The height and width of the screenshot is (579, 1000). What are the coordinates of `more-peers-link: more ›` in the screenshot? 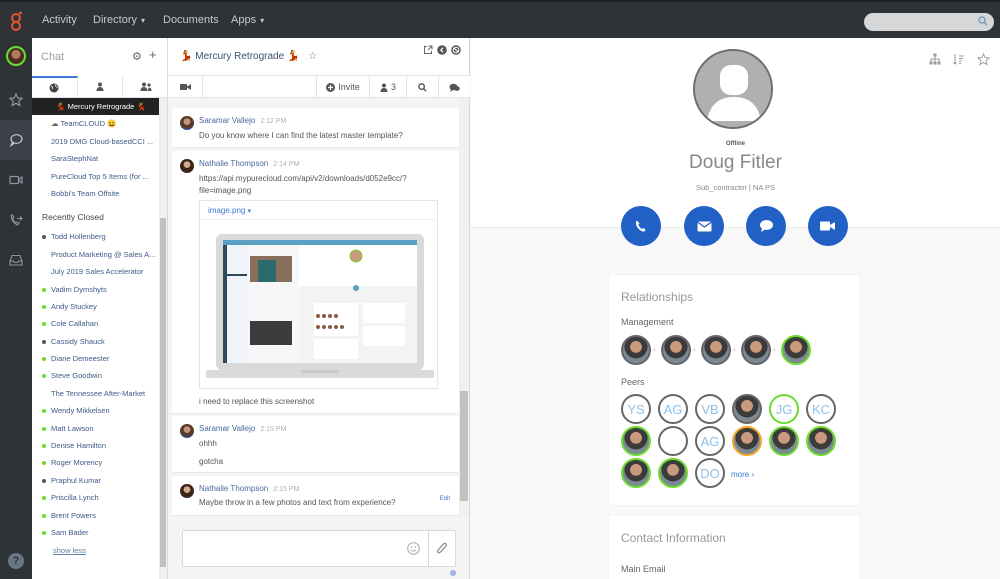 It's located at (742, 474).